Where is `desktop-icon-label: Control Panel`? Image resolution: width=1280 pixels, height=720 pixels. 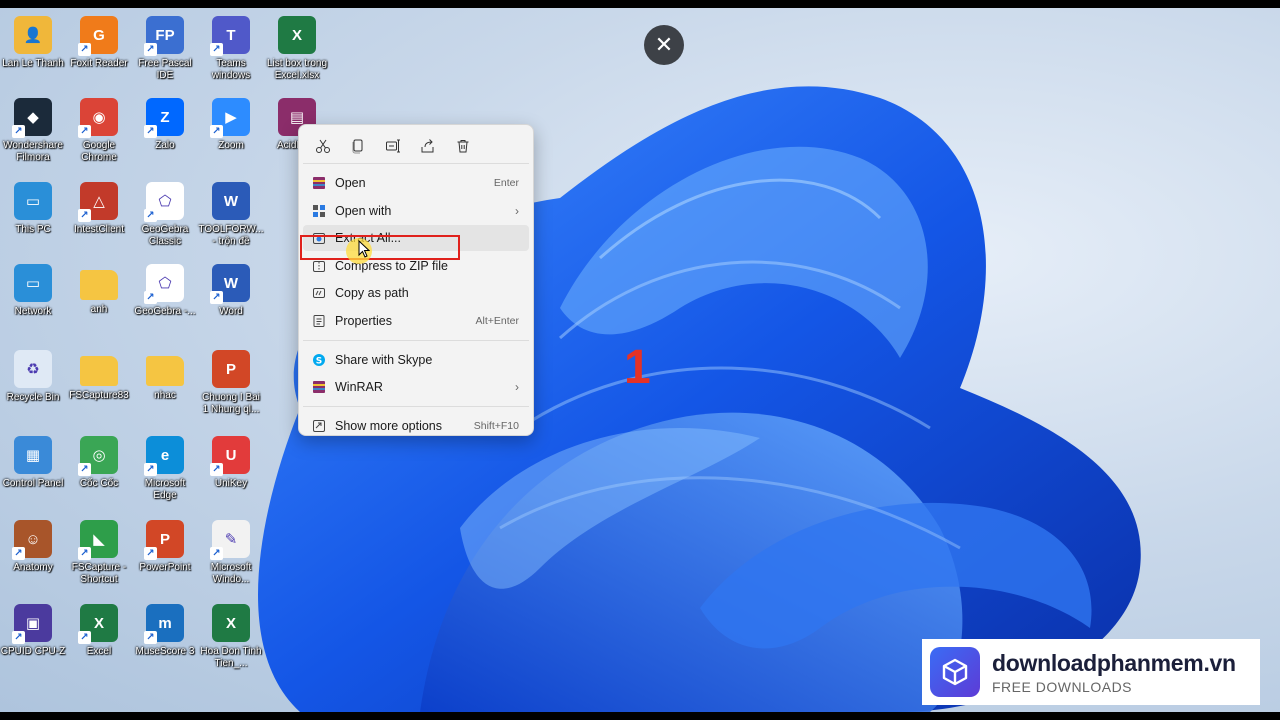
desktop-icon-label: Control Panel is located at coordinates (33, 483).